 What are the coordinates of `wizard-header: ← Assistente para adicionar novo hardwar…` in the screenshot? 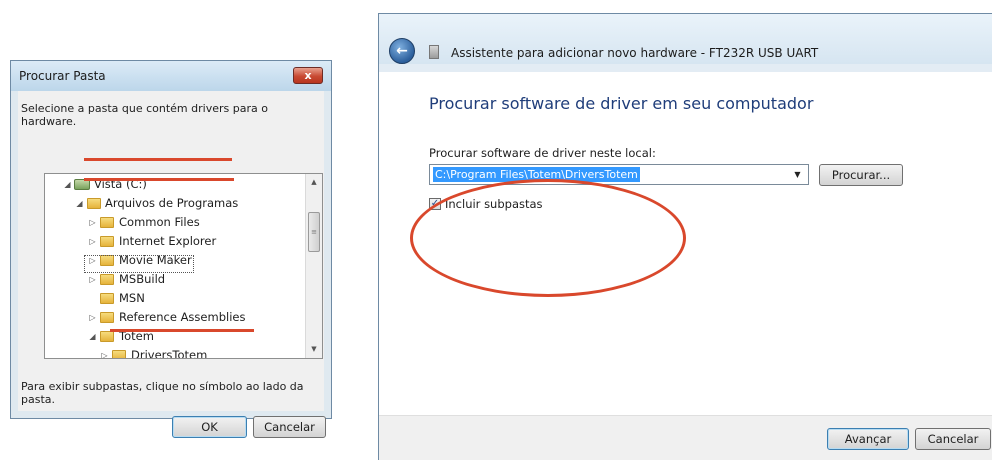 It's located at (685, 39).